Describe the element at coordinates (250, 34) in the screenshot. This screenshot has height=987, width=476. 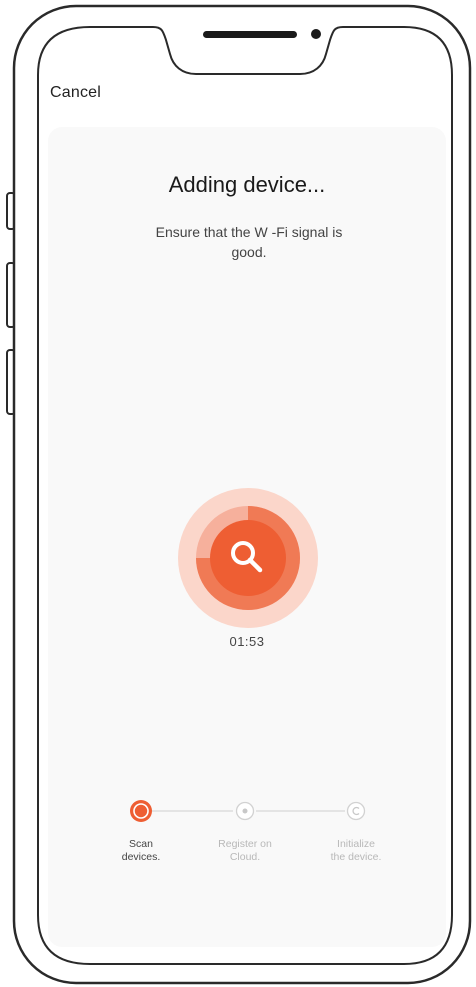
I see `speaker-grille` at that location.